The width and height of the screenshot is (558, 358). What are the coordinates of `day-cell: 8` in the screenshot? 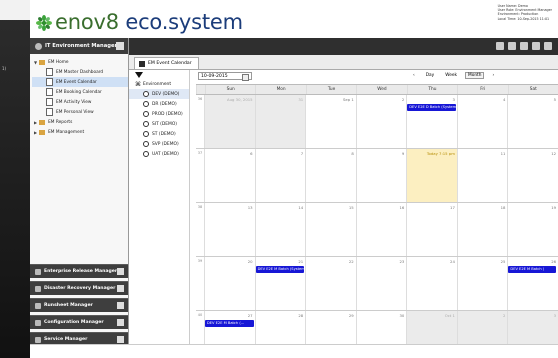 It's located at (330, 175).